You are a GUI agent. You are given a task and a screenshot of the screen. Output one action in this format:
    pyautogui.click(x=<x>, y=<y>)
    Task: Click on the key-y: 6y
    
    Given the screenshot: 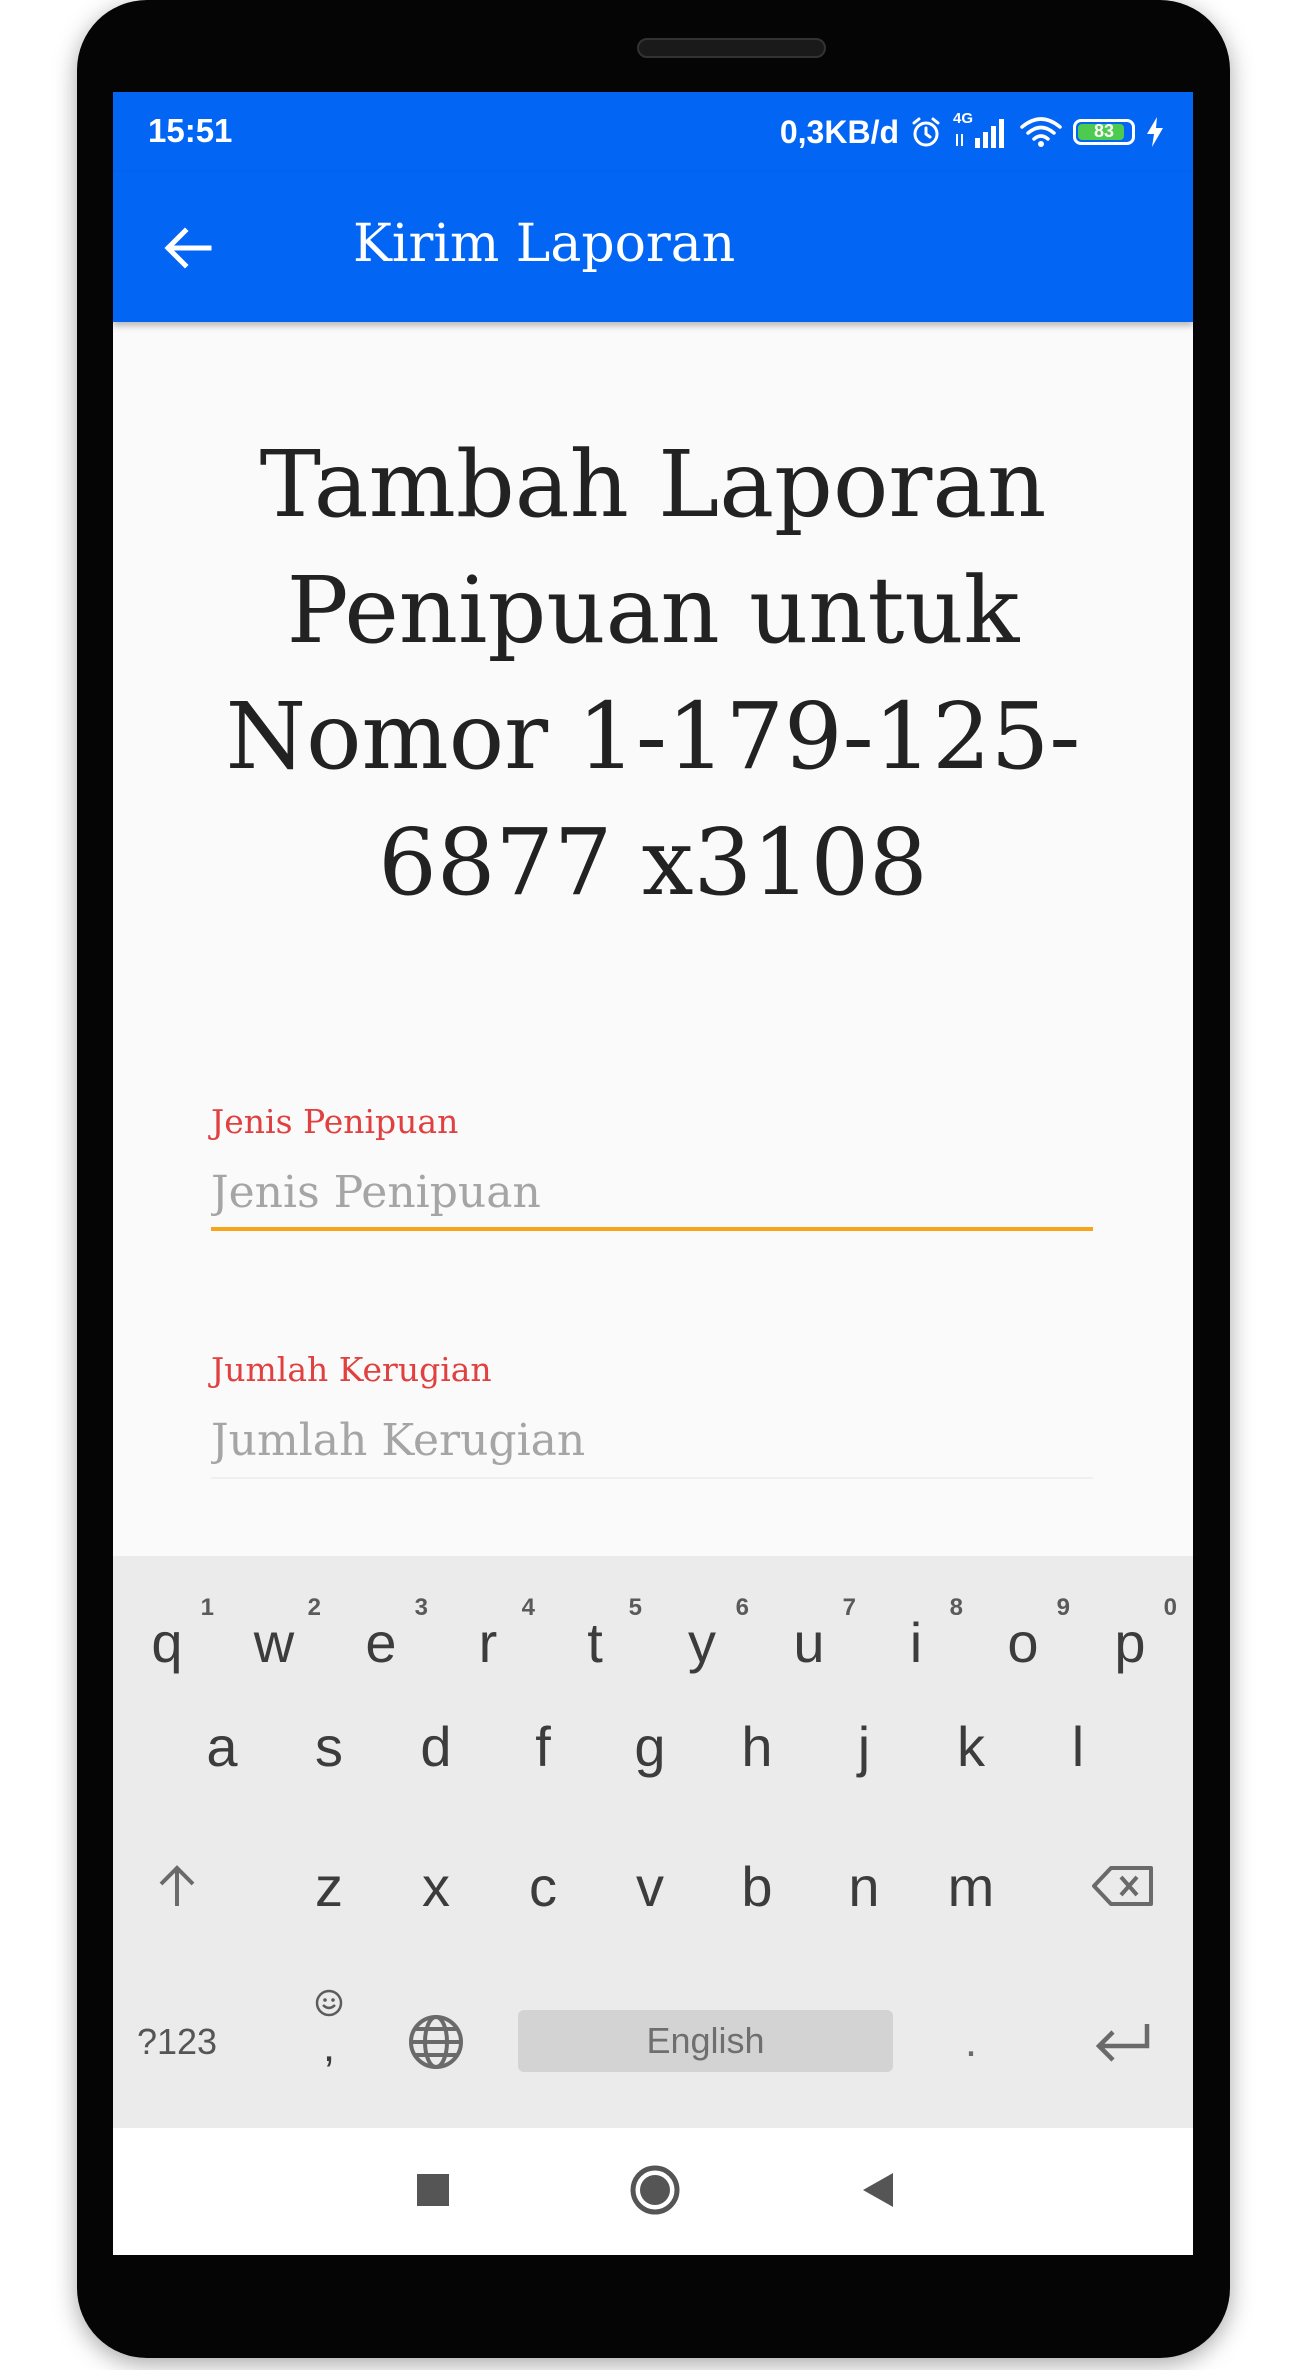 What is the action you would take?
    pyautogui.click(x=702, y=1642)
    